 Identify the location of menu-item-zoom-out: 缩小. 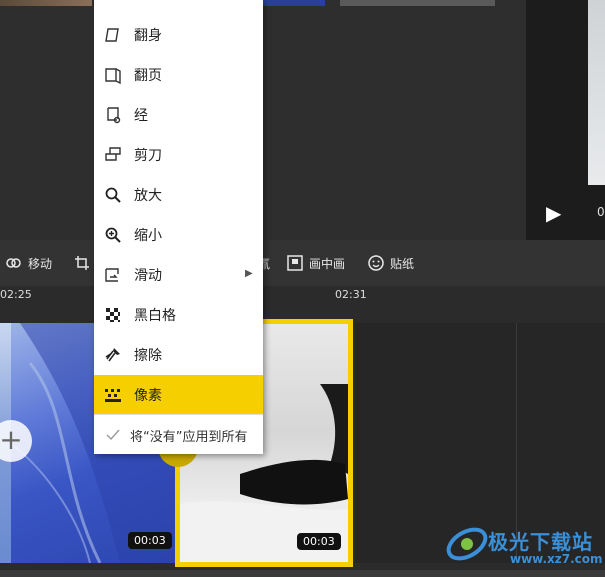
(178, 235).